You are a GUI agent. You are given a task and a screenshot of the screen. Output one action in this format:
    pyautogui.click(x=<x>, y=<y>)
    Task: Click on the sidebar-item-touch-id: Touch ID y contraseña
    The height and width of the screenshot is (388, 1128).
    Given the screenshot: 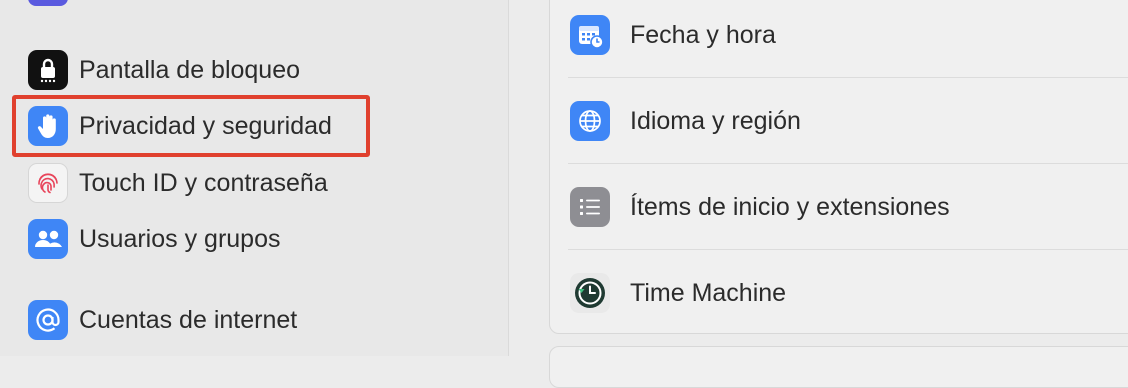 What is the action you would take?
    pyautogui.click(x=178, y=183)
    